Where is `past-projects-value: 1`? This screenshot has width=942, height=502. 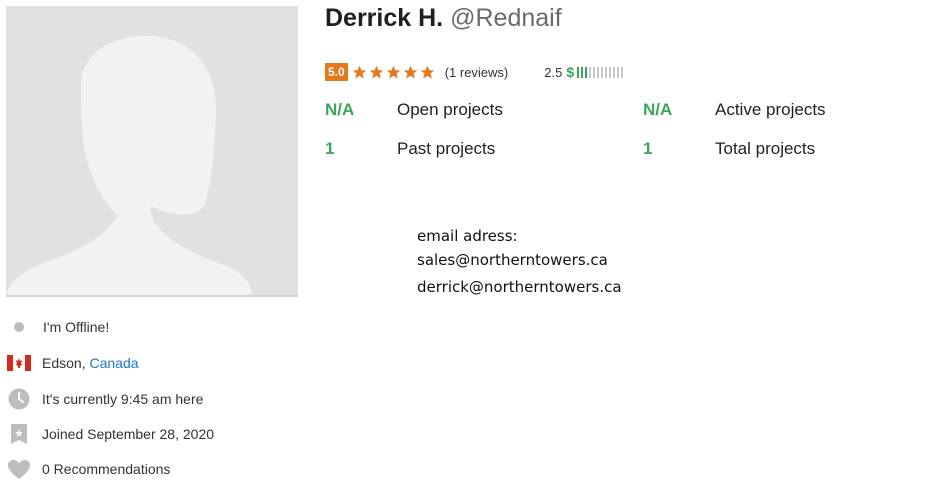 past-projects-value: 1 is located at coordinates (330, 148).